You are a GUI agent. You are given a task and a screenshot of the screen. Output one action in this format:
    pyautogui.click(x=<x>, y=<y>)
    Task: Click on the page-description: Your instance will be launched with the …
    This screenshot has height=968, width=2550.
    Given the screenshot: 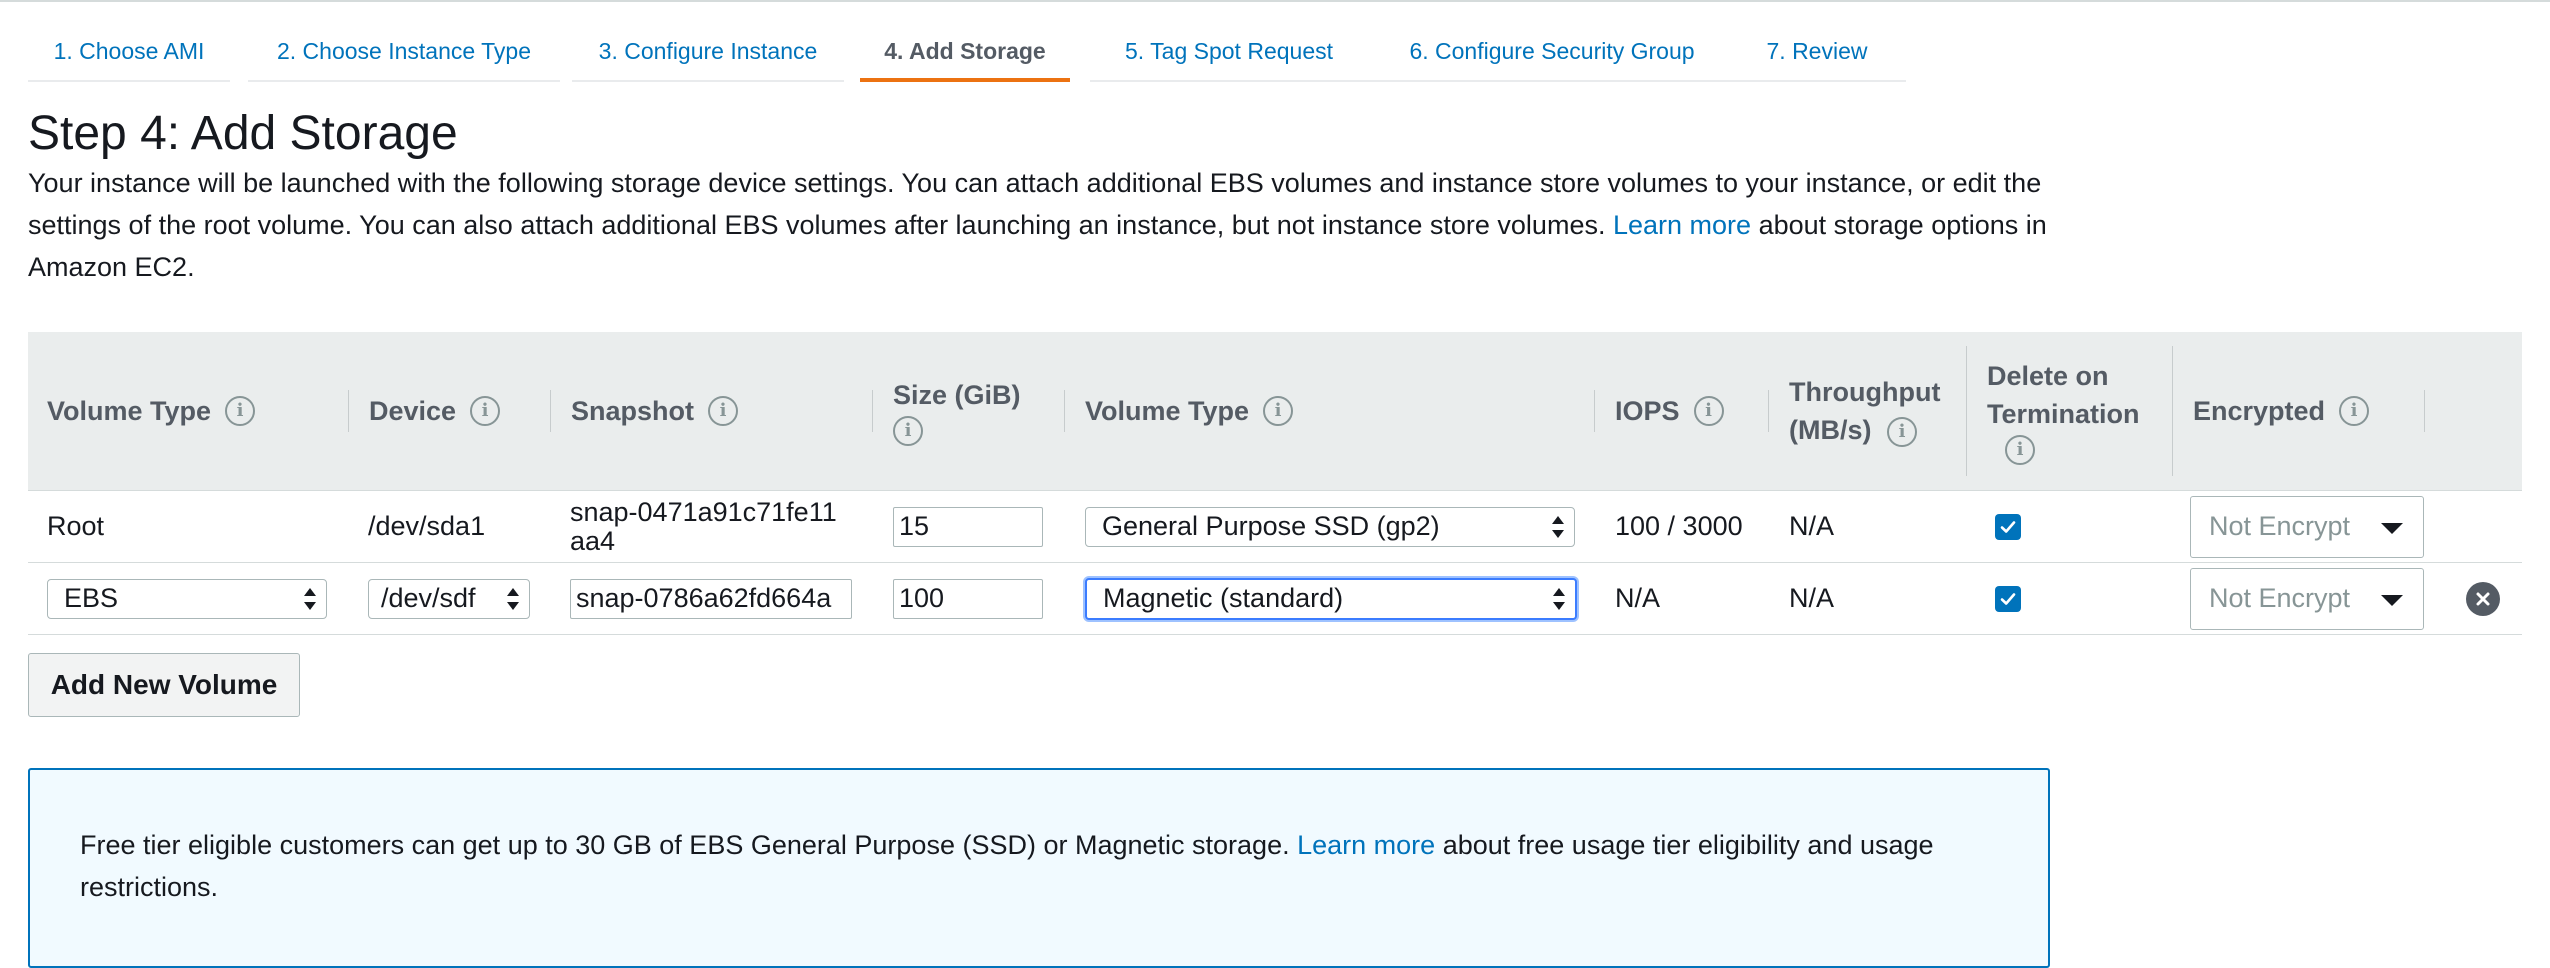 What is the action you would take?
    pyautogui.click(x=1048, y=225)
    